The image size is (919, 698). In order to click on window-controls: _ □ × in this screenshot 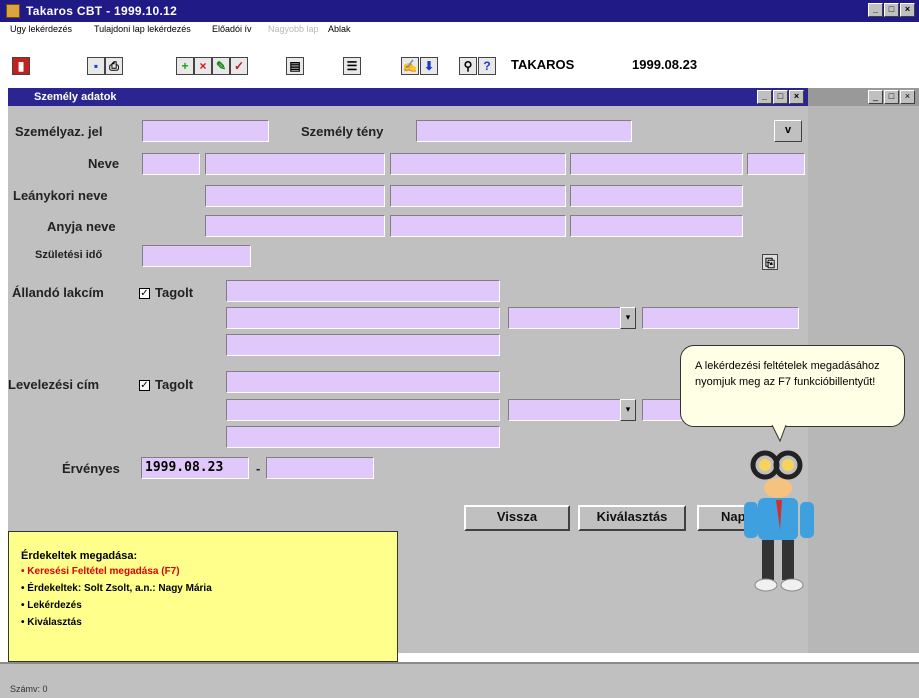, I will do `click(891, 10)`.